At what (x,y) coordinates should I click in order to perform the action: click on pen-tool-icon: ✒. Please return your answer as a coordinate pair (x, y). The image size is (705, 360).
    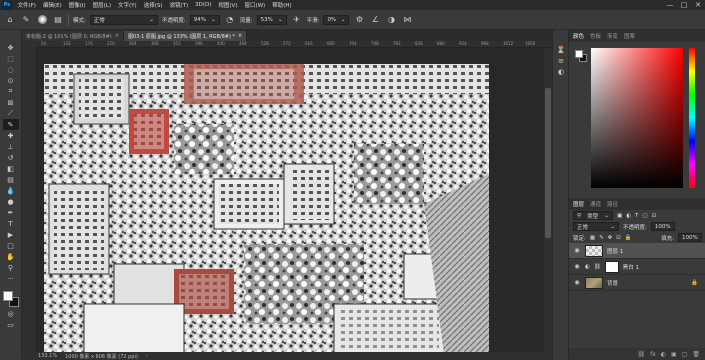
    Looking at the image, I should click on (11, 212).